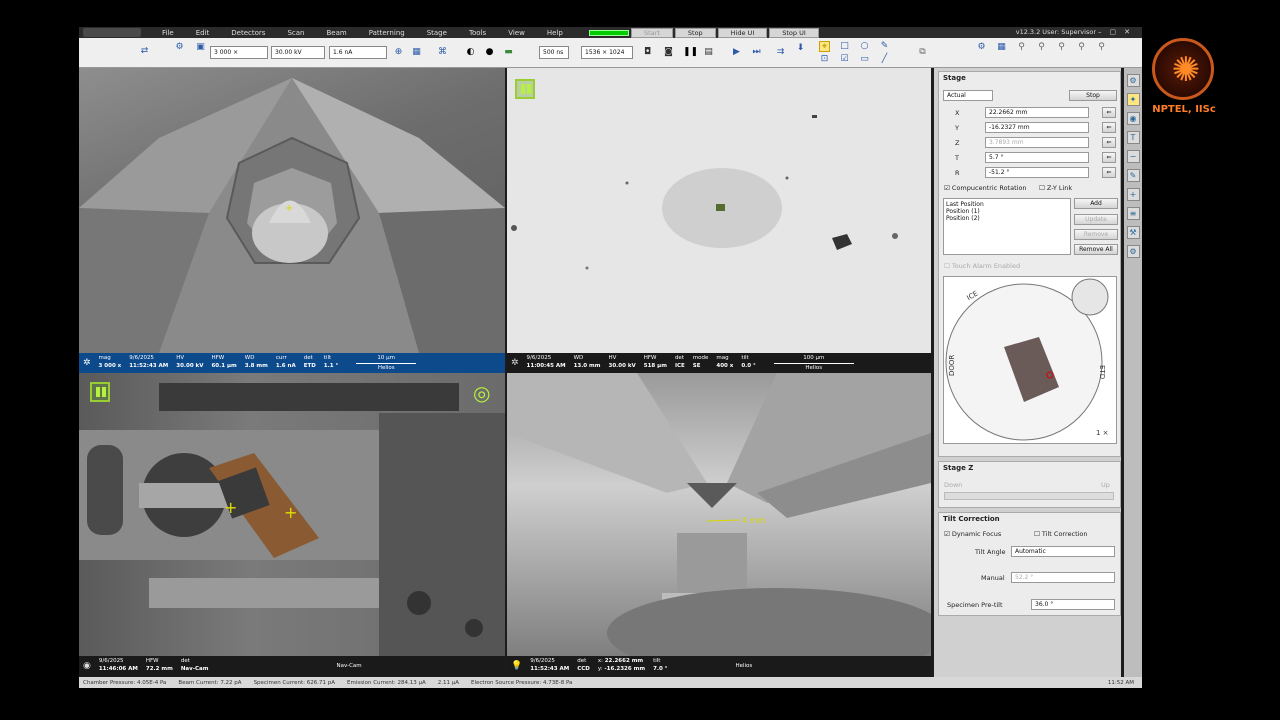  What do you see at coordinates (516, 666) in the screenshot?
I see `light-bulb-icon: 💡` at bounding box center [516, 666].